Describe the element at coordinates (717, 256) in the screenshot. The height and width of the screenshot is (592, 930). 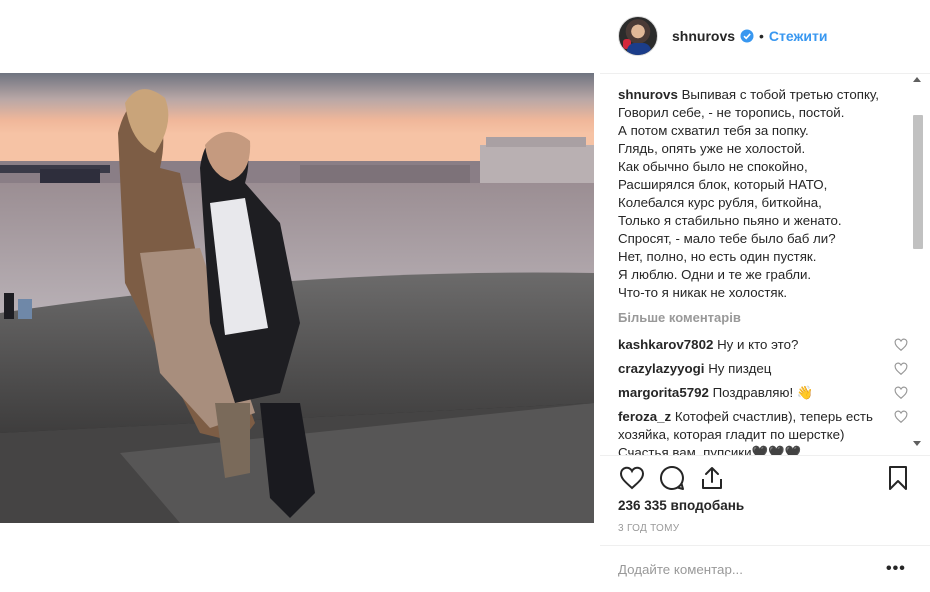
I see `caption-line: Нет, полно, но есть один пустяк.` at that location.